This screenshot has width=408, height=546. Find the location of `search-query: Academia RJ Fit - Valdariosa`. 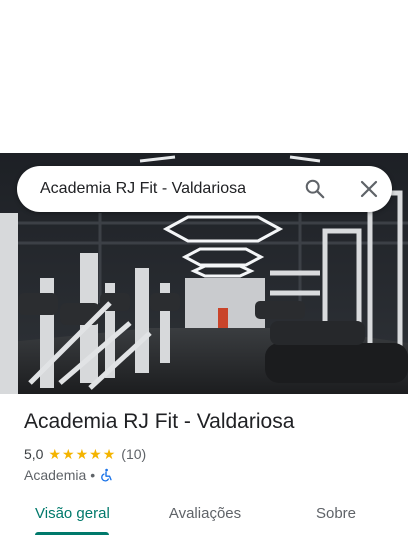

search-query: Academia RJ Fit - Valdariosa is located at coordinates (143, 189).